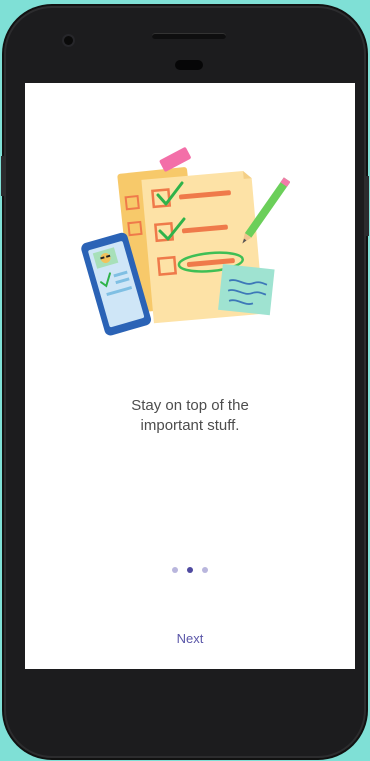  Describe the element at coordinates (190, 405) in the screenshot. I see `message-line-1: Stay on top of the` at that location.